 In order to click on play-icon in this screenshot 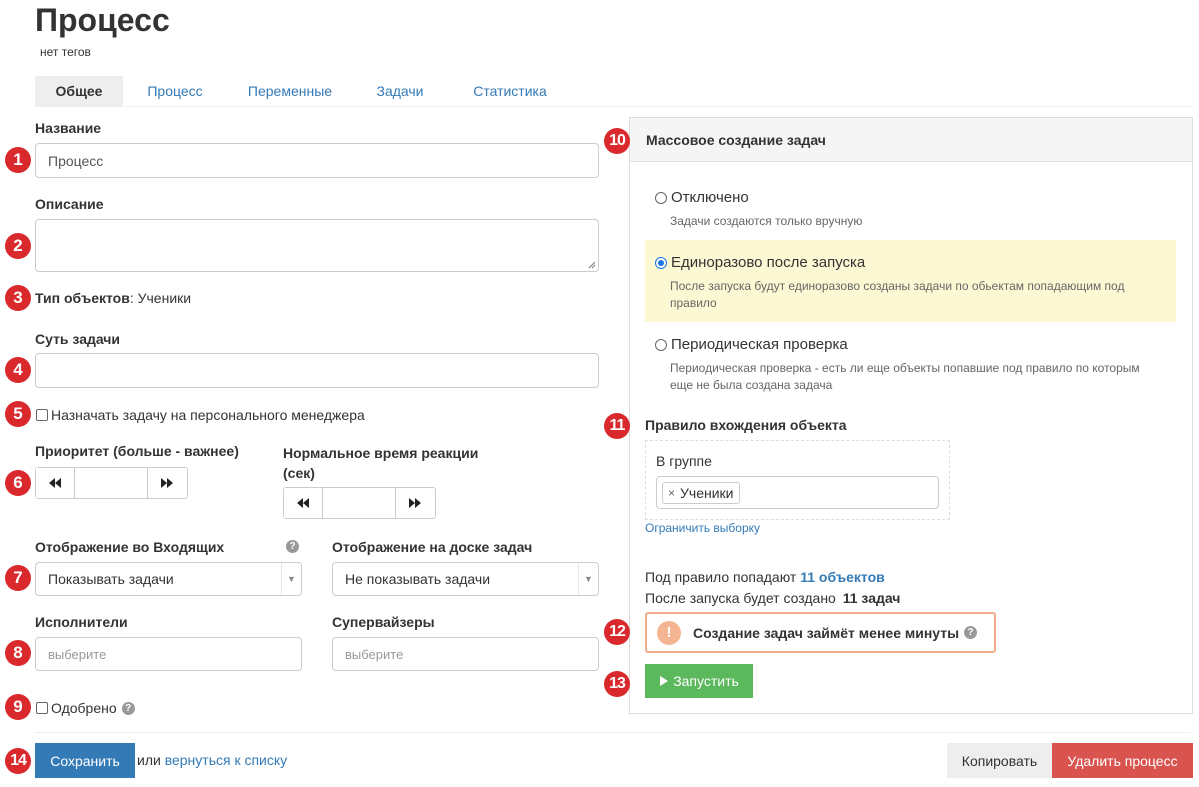, I will do `click(664, 681)`.